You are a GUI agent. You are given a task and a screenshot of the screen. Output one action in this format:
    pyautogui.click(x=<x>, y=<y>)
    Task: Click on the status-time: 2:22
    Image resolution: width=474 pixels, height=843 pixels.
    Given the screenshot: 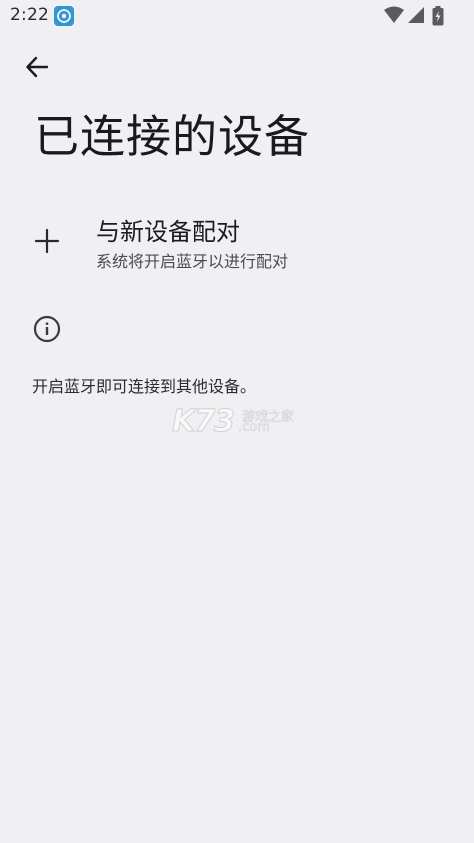 What is the action you would take?
    pyautogui.click(x=29, y=15)
    